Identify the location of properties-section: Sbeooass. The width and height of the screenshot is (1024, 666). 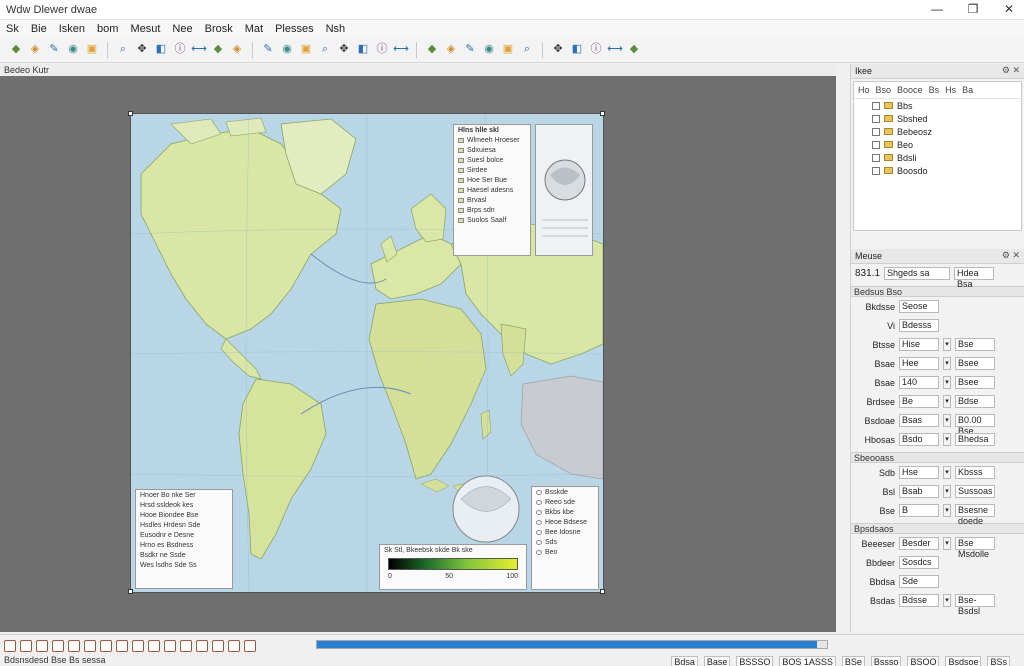
(937, 457).